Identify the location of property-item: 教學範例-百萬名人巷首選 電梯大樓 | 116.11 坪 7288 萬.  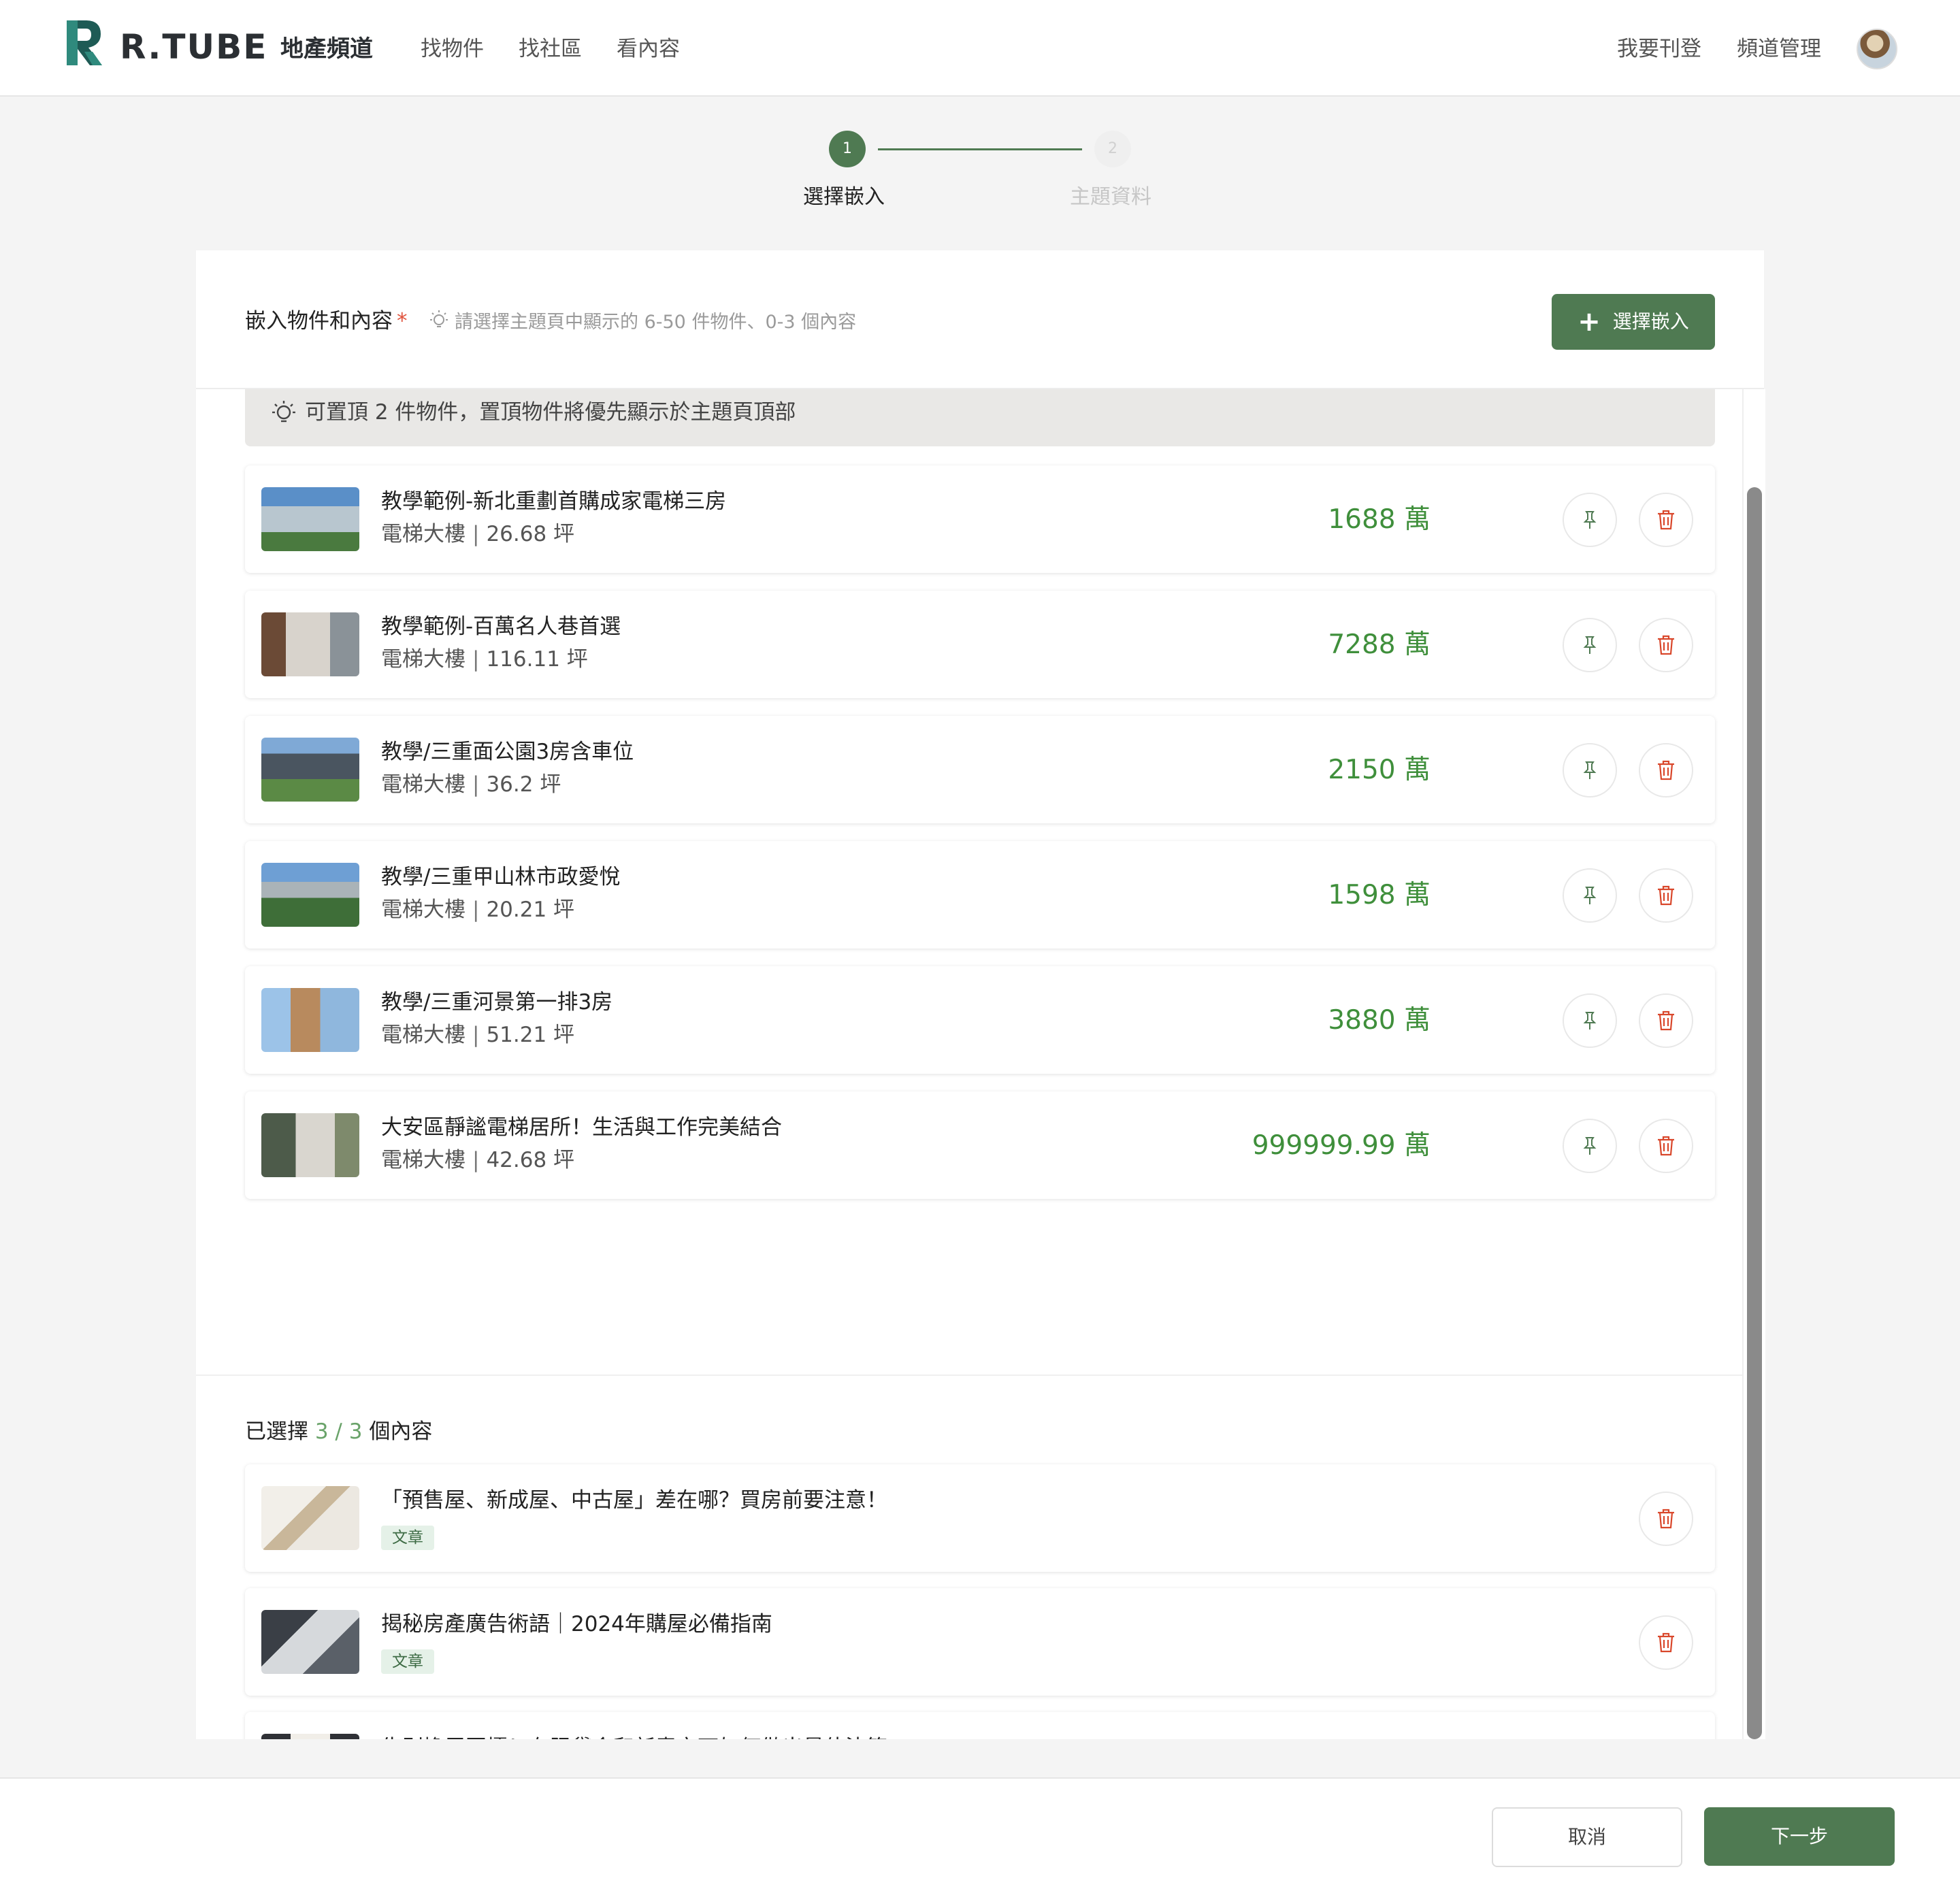
(980, 644).